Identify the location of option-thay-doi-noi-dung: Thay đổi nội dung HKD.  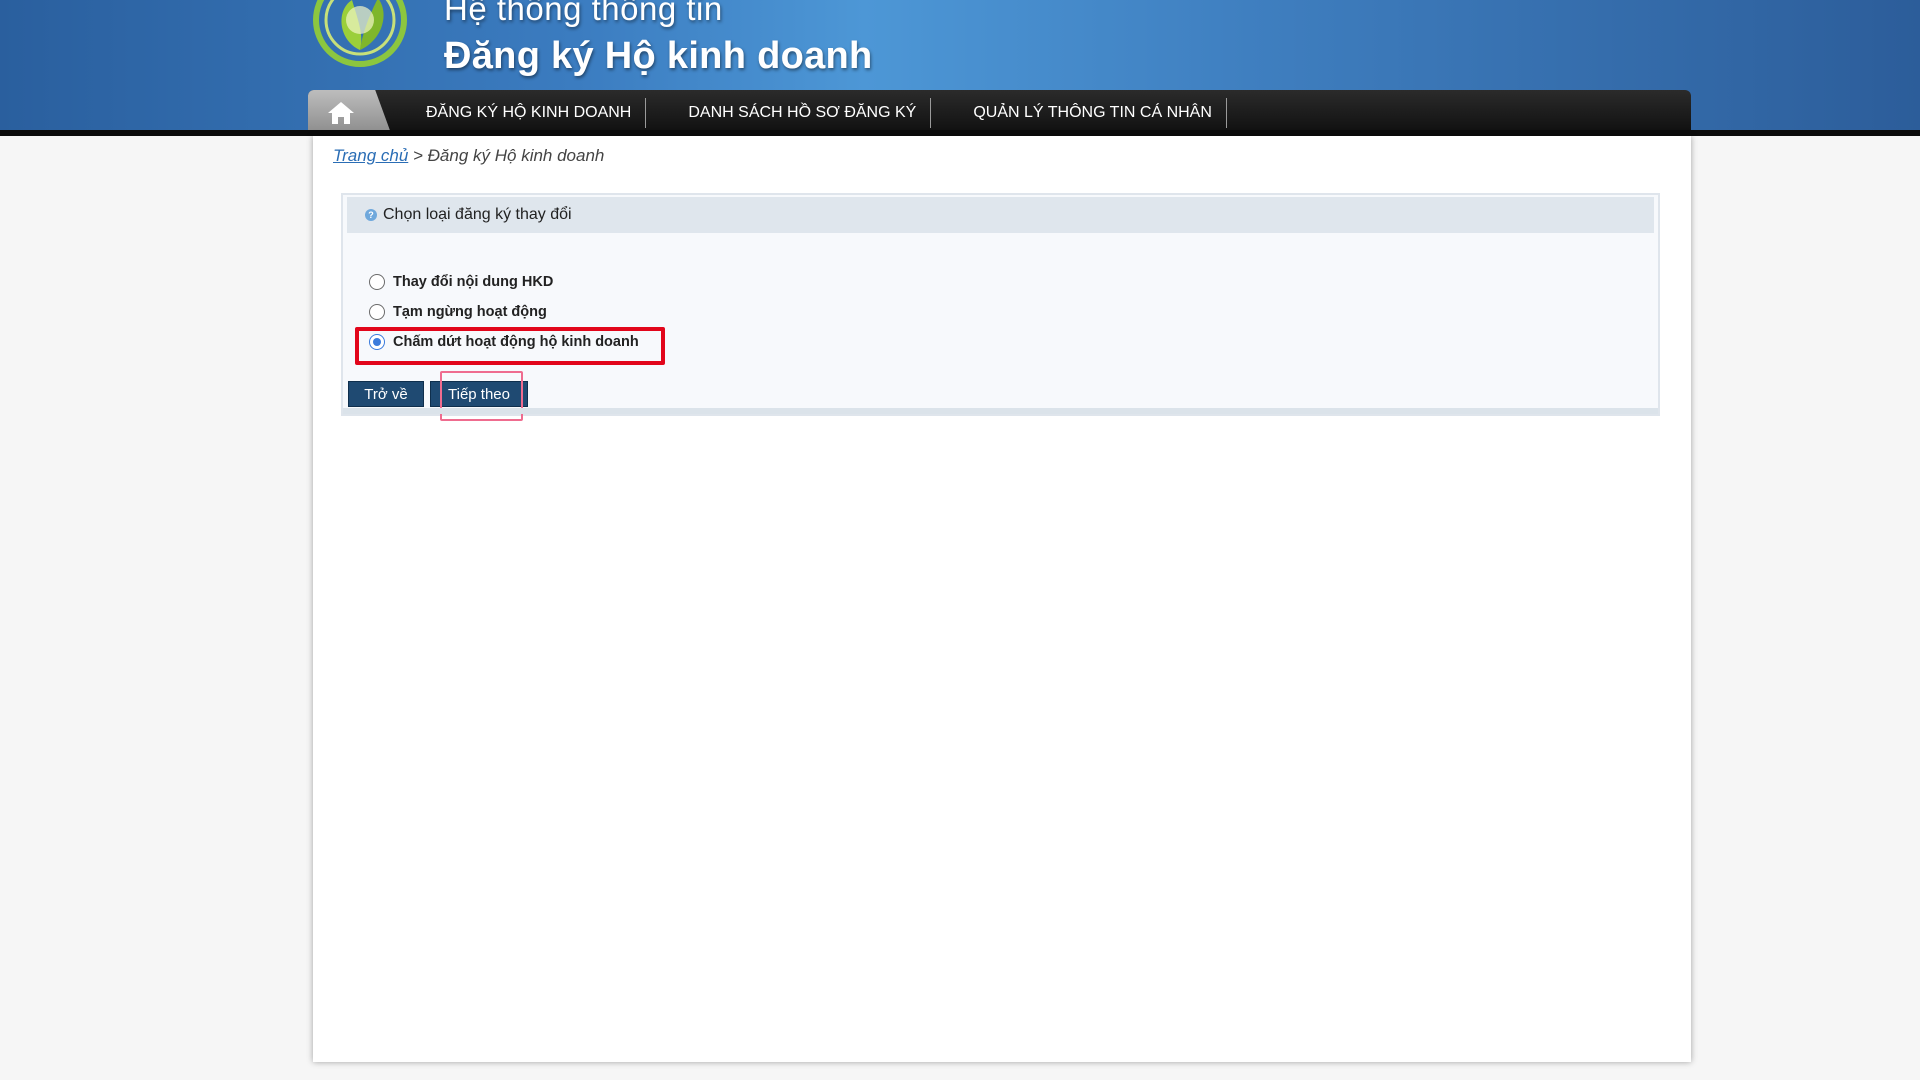
(504, 282).